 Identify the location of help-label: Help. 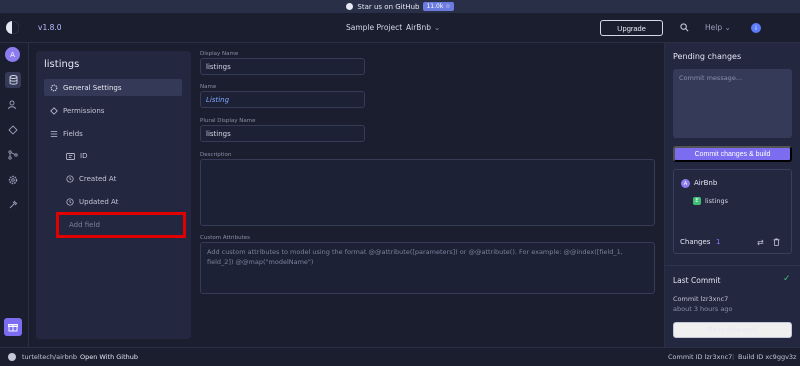
(714, 27).